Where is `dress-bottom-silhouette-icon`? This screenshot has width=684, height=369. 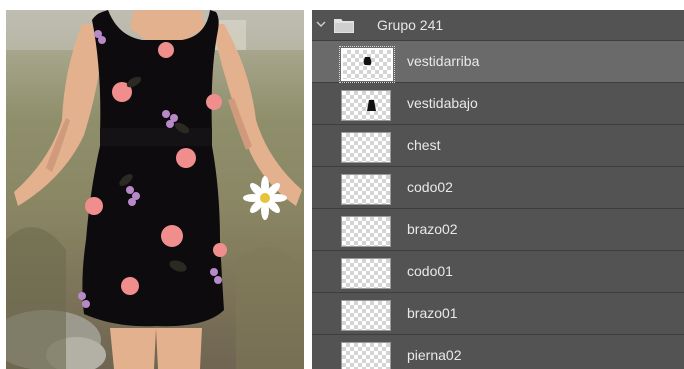 dress-bottom-silhouette-icon is located at coordinates (371, 105).